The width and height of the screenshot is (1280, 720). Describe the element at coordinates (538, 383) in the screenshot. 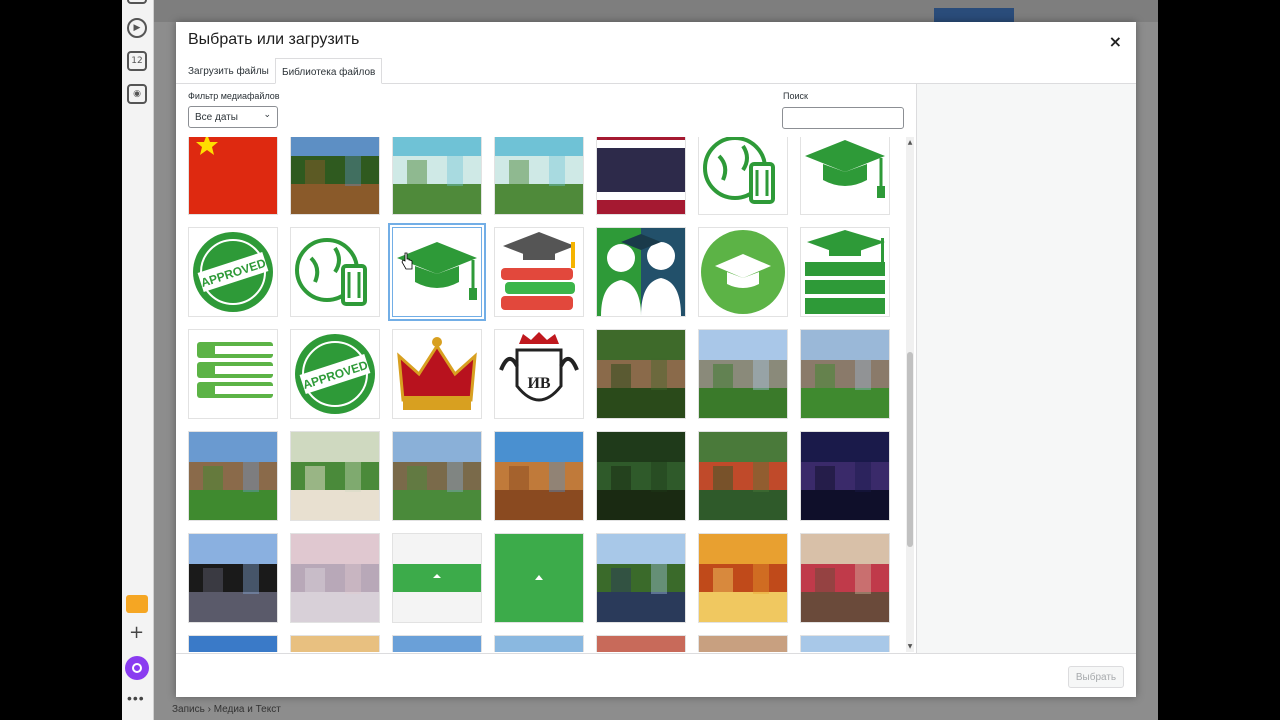

I see `svg-text: ИВ` at that location.